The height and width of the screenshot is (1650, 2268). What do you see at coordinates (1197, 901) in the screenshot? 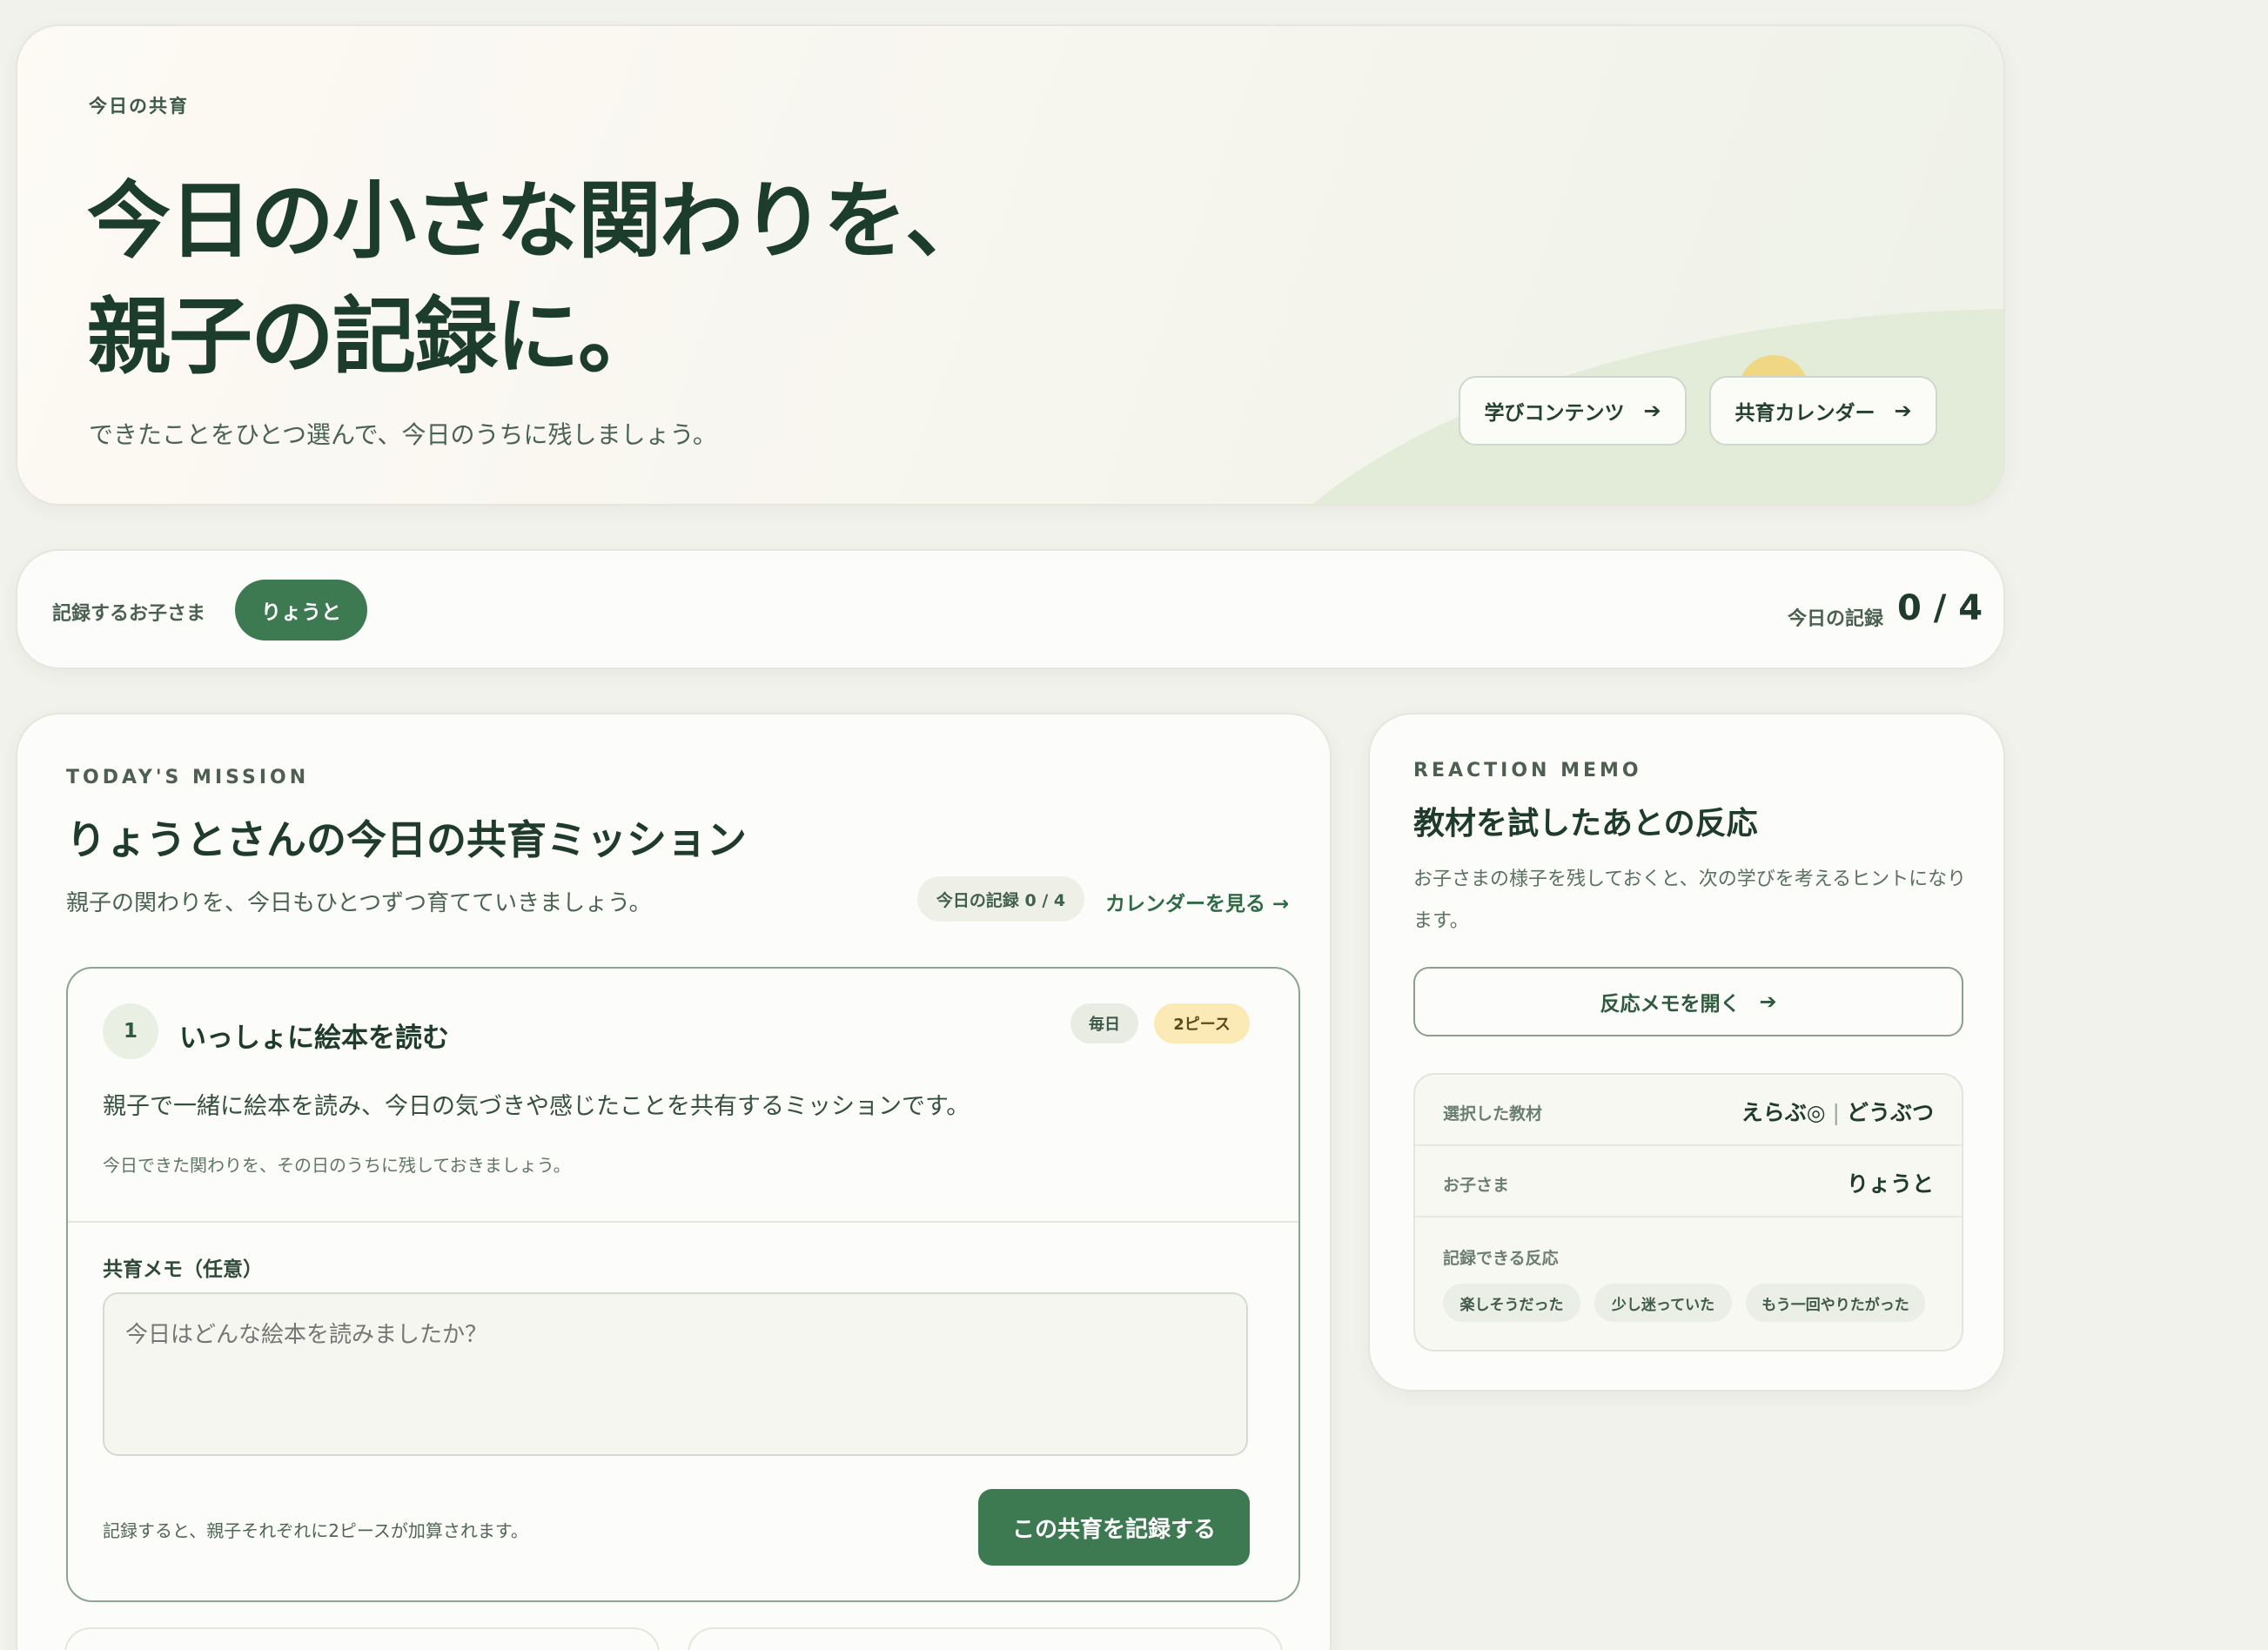
I see `view-calendar-link: カレンダーを見る →` at bounding box center [1197, 901].